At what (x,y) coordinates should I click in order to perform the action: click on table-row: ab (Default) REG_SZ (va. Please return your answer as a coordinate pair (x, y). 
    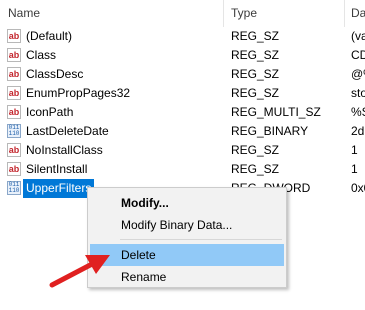
    Looking at the image, I should click on (182, 36).